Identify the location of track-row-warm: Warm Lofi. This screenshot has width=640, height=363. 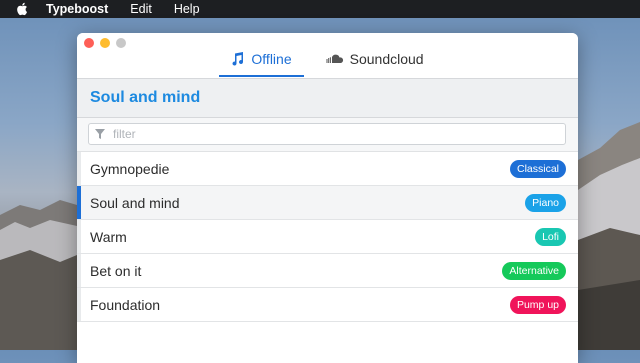
(327, 237).